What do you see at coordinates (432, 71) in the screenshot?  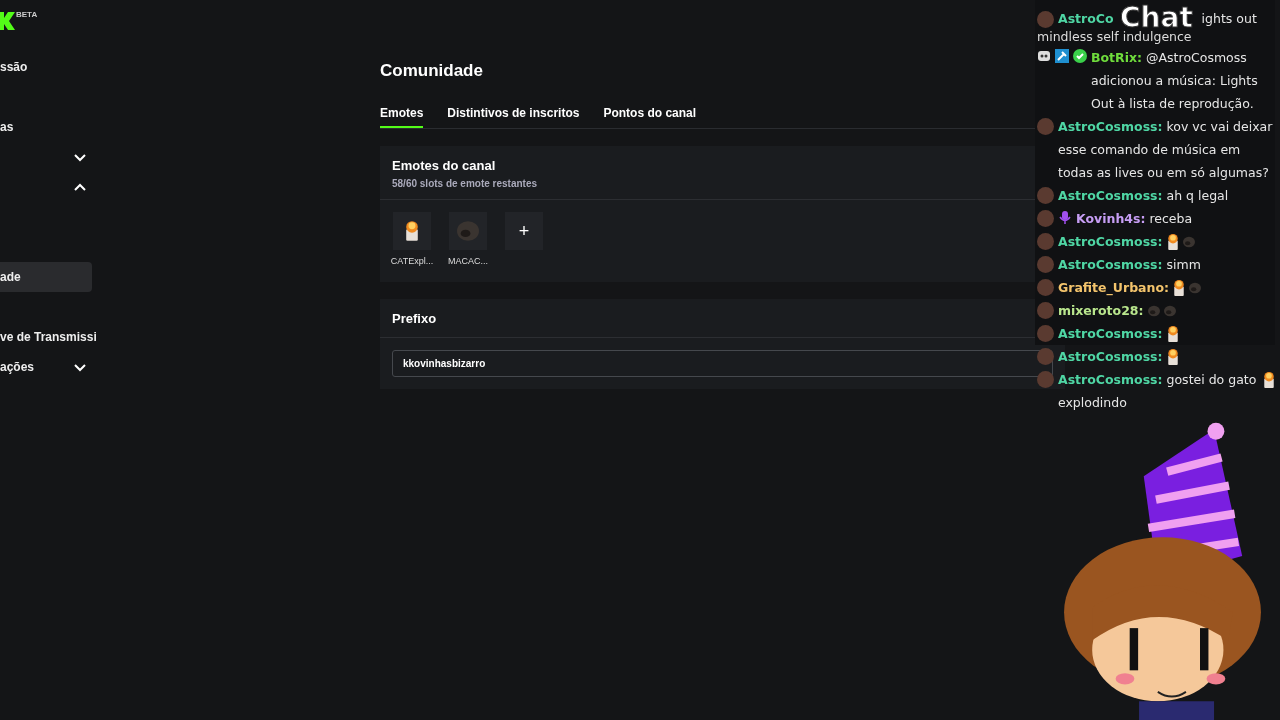 I see `page-title: Comunidade` at bounding box center [432, 71].